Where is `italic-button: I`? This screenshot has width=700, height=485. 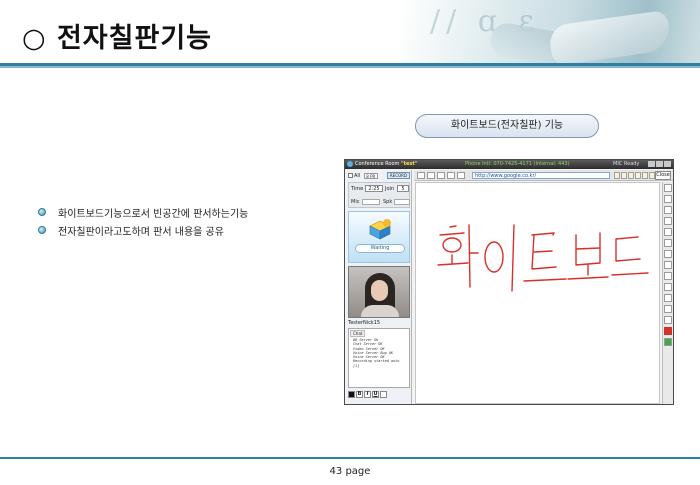 italic-button: I is located at coordinates (367, 394).